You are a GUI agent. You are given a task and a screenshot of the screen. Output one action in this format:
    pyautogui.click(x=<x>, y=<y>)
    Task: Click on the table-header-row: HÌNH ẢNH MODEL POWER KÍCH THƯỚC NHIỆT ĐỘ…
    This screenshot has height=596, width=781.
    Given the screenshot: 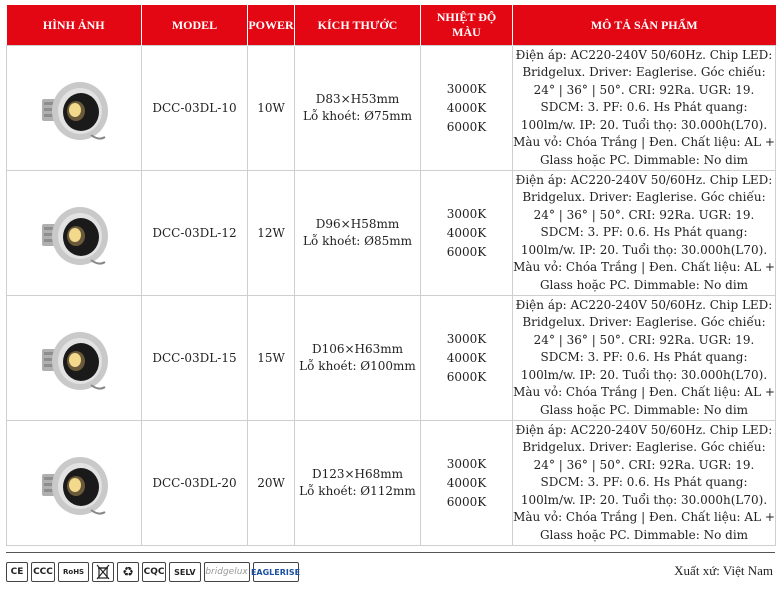 What is the action you would take?
    pyautogui.click(x=391, y=25)
    